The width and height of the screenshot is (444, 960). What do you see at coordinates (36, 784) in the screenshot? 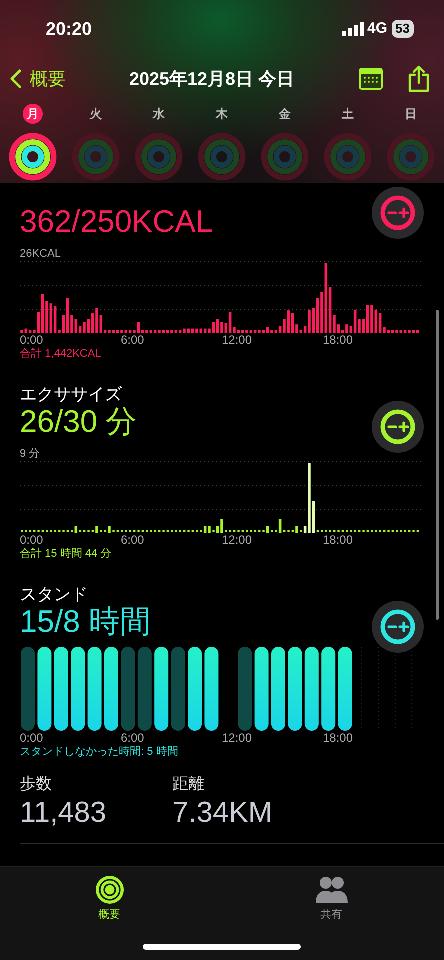
I see `stat-label: 歩数` at bounding box center [36, 784].